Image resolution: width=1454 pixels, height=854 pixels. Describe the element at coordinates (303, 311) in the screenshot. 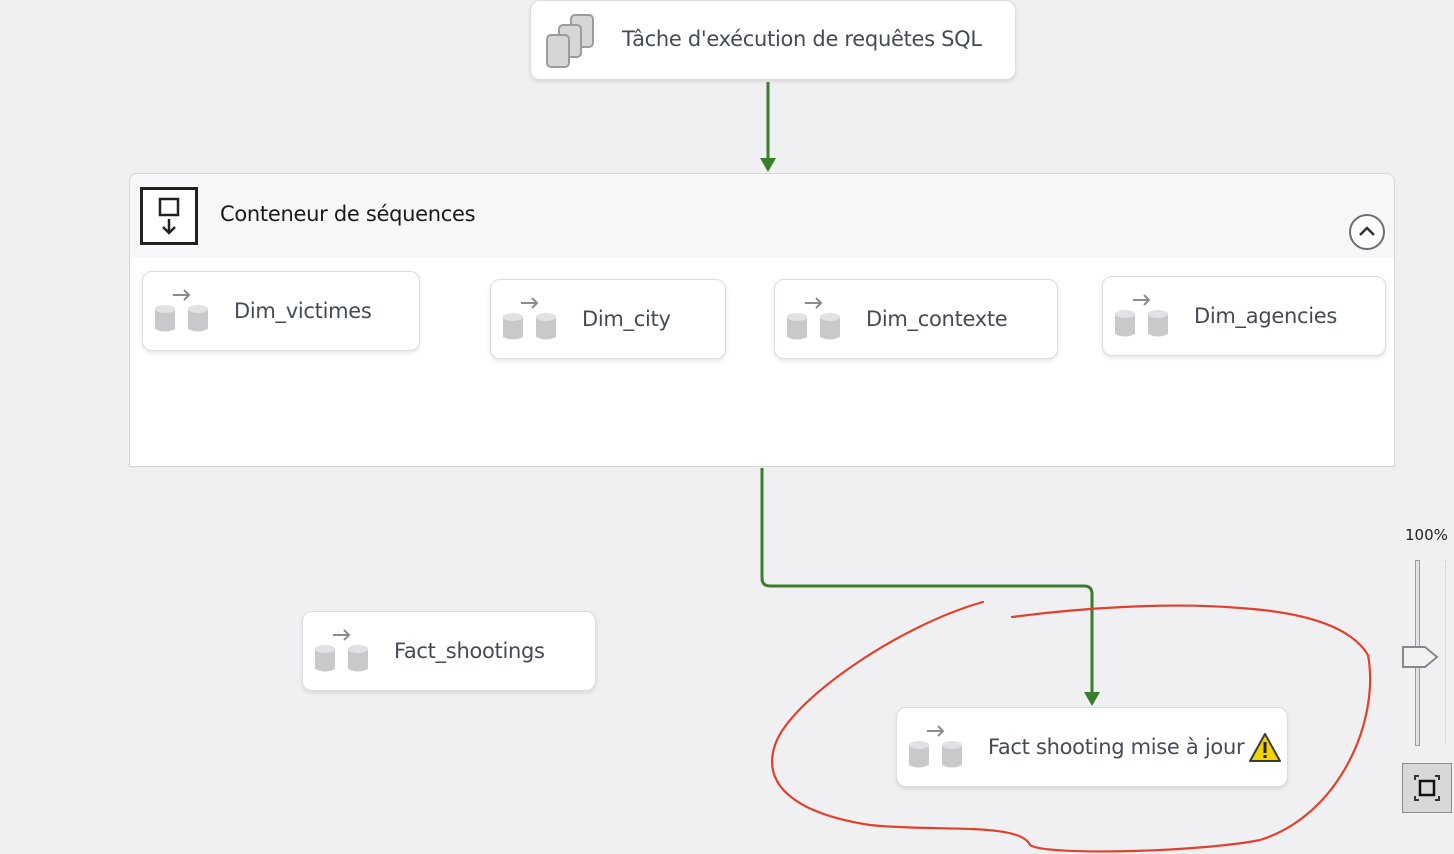

I see `task-dim-victimes-label: Dim_victimes` at that location.